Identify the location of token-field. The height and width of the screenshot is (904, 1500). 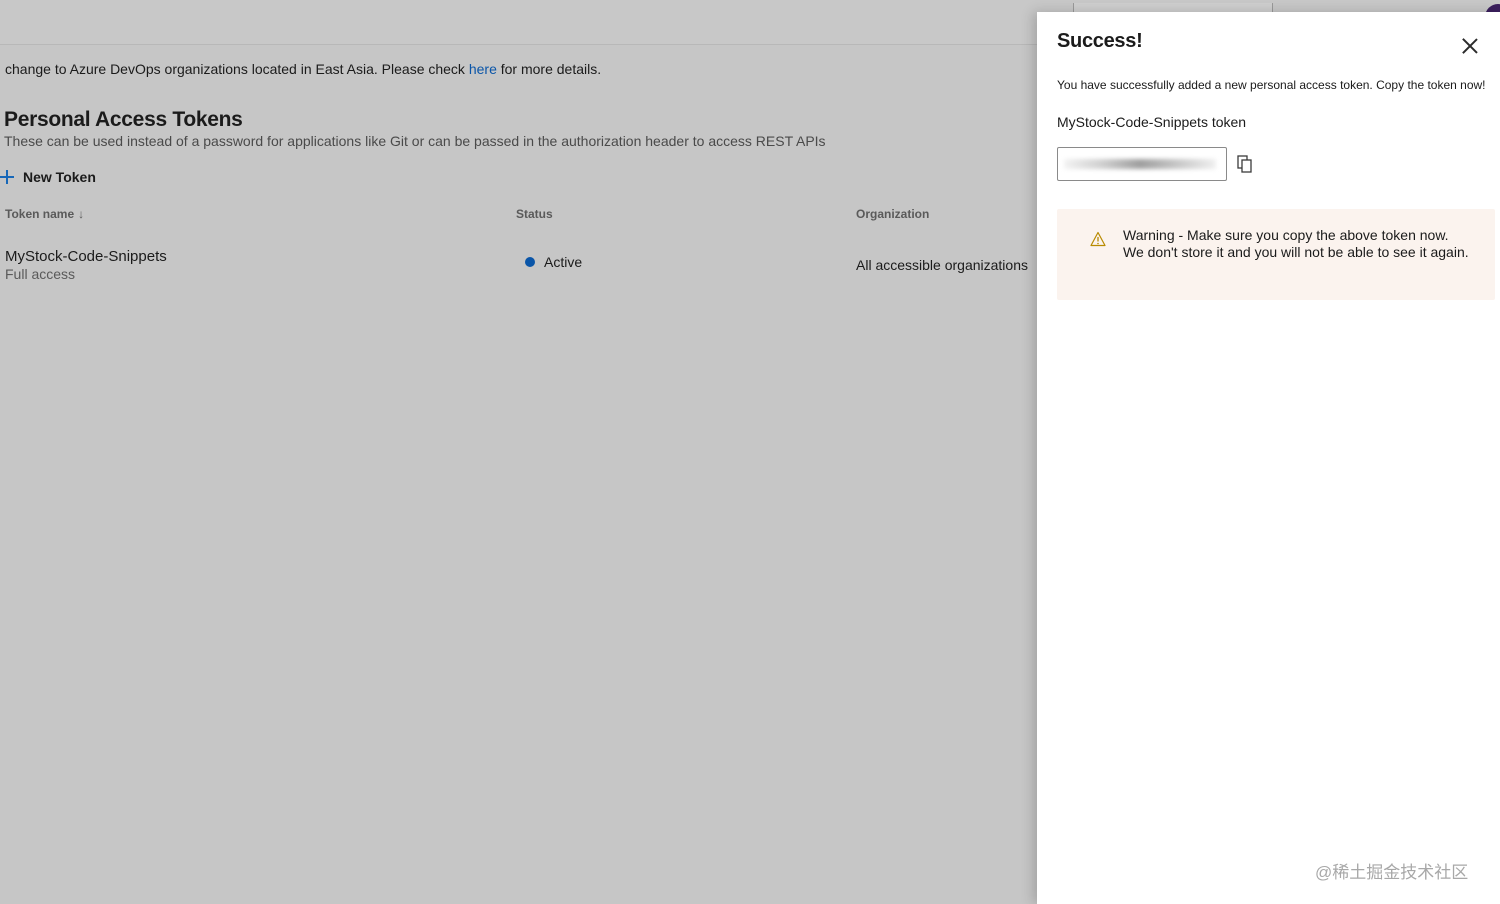
(1142, 164).